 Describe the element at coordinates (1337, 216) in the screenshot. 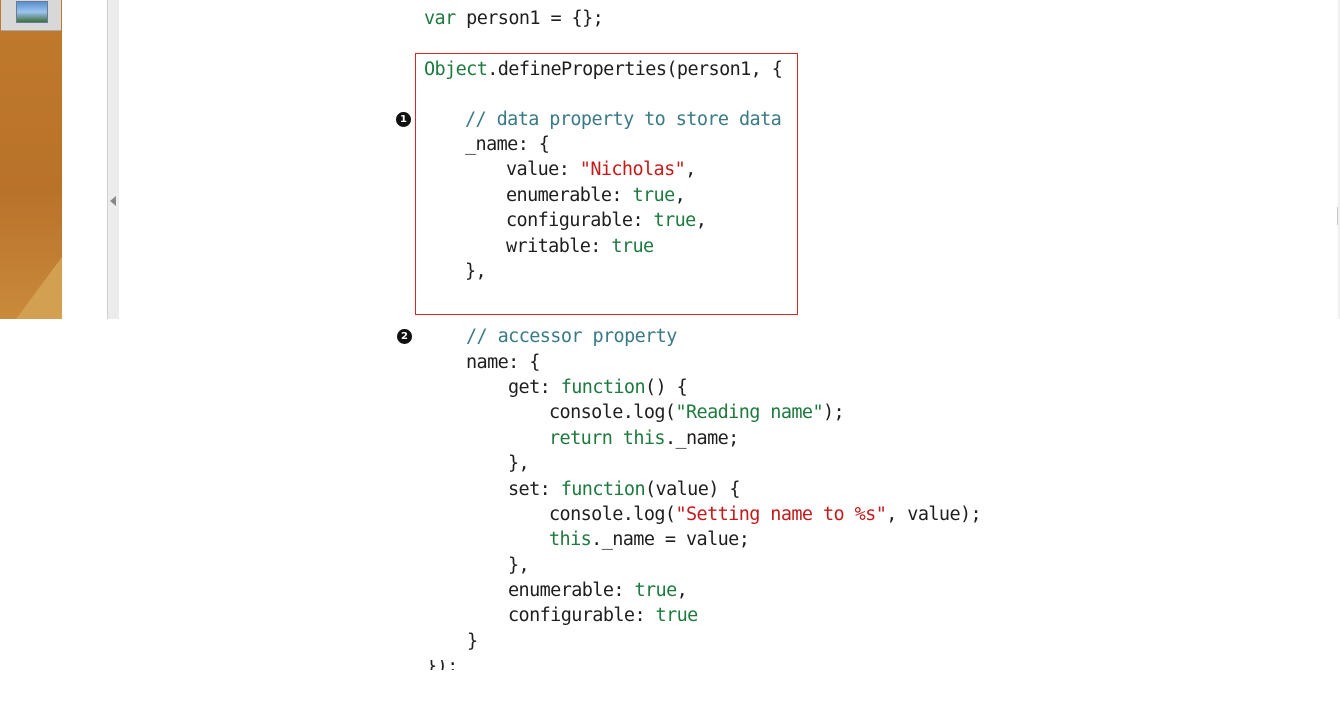

I see `scrollbar-handle` at that location.